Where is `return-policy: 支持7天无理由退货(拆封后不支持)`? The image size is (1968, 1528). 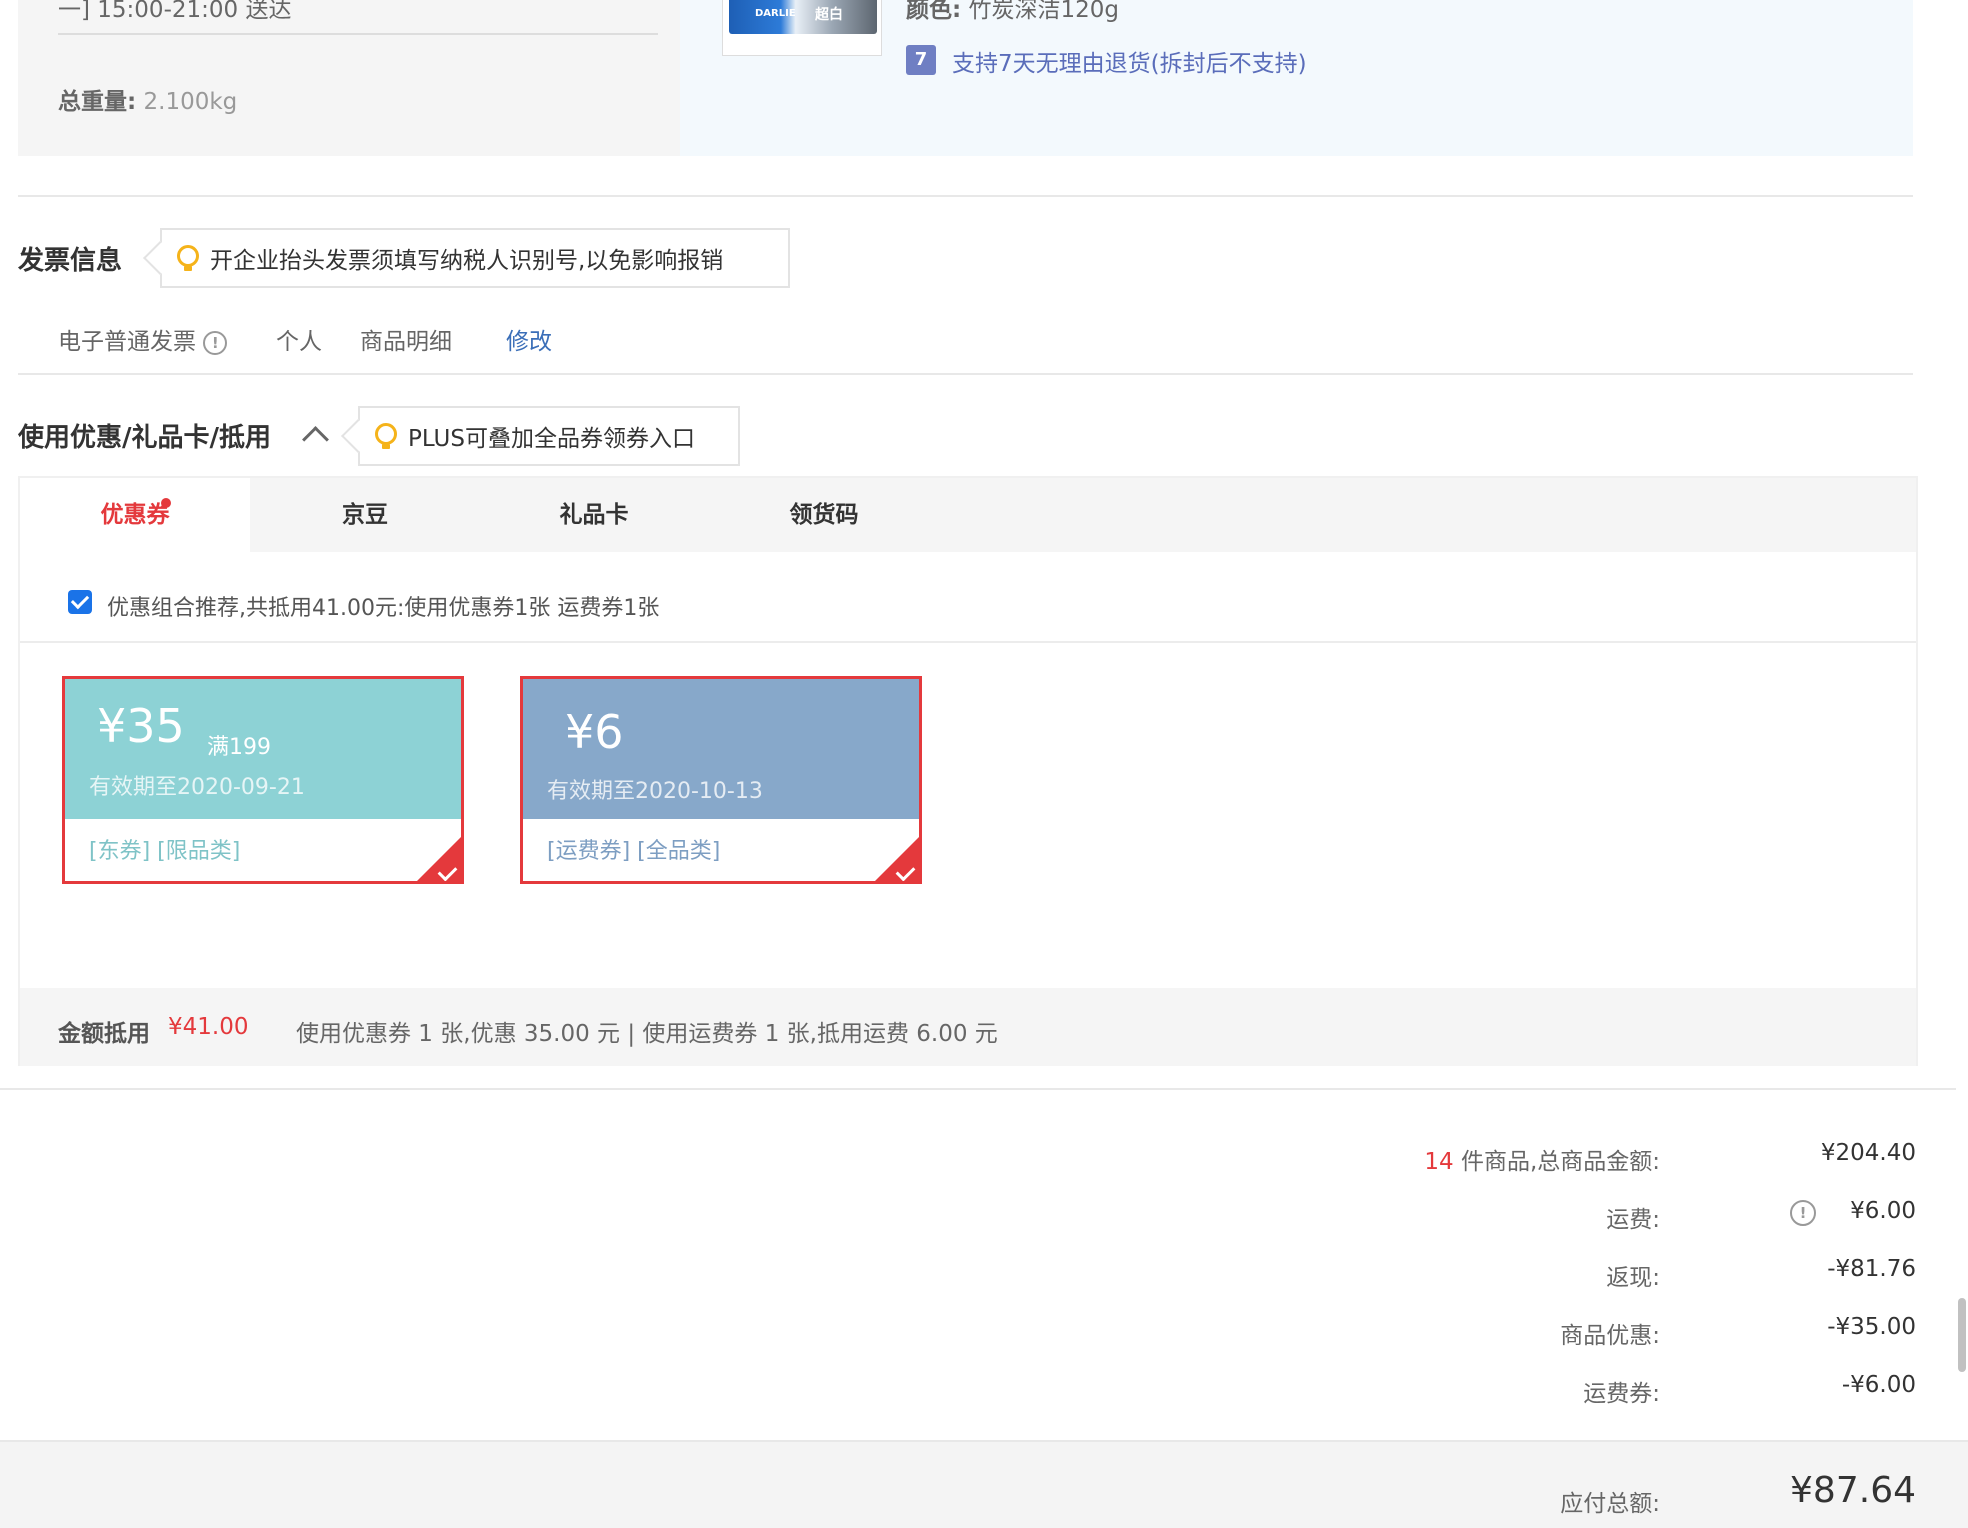
return-policy: 支持7天无理由退货(拆封后不支持) is located at coordinates (1129, 61).